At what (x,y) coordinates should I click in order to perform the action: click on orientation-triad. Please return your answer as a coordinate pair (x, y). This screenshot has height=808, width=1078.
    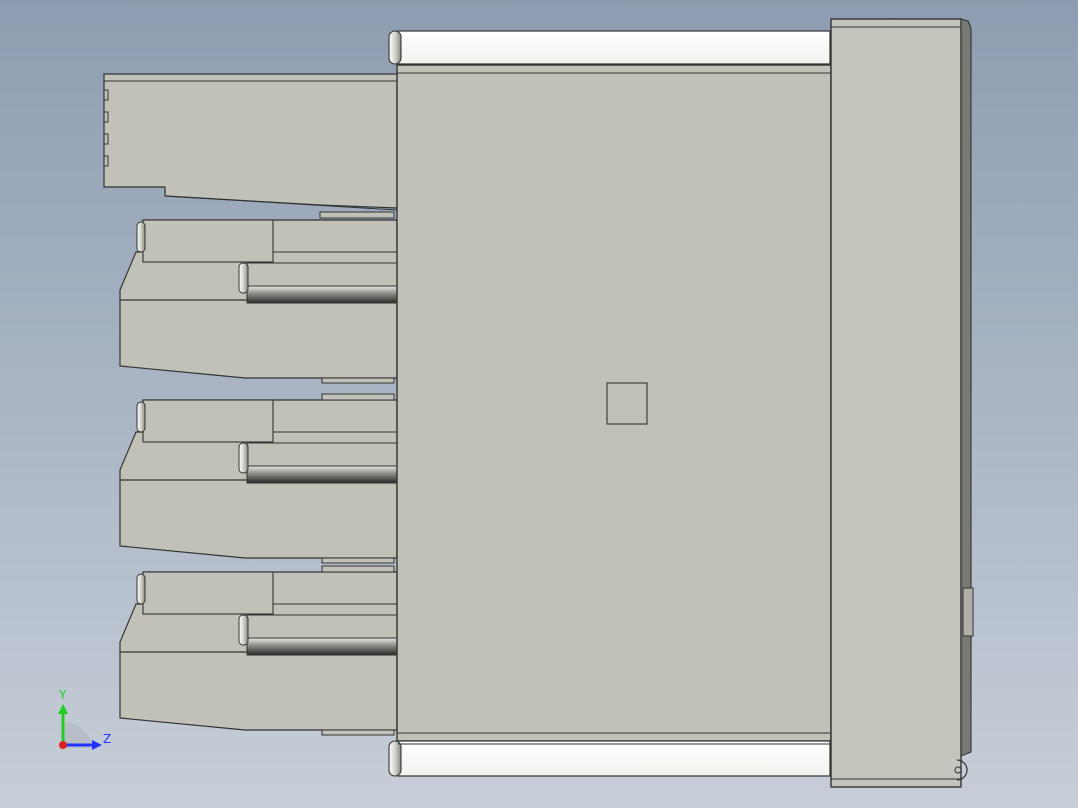
    Looking at the image, I should click on (80, 727).